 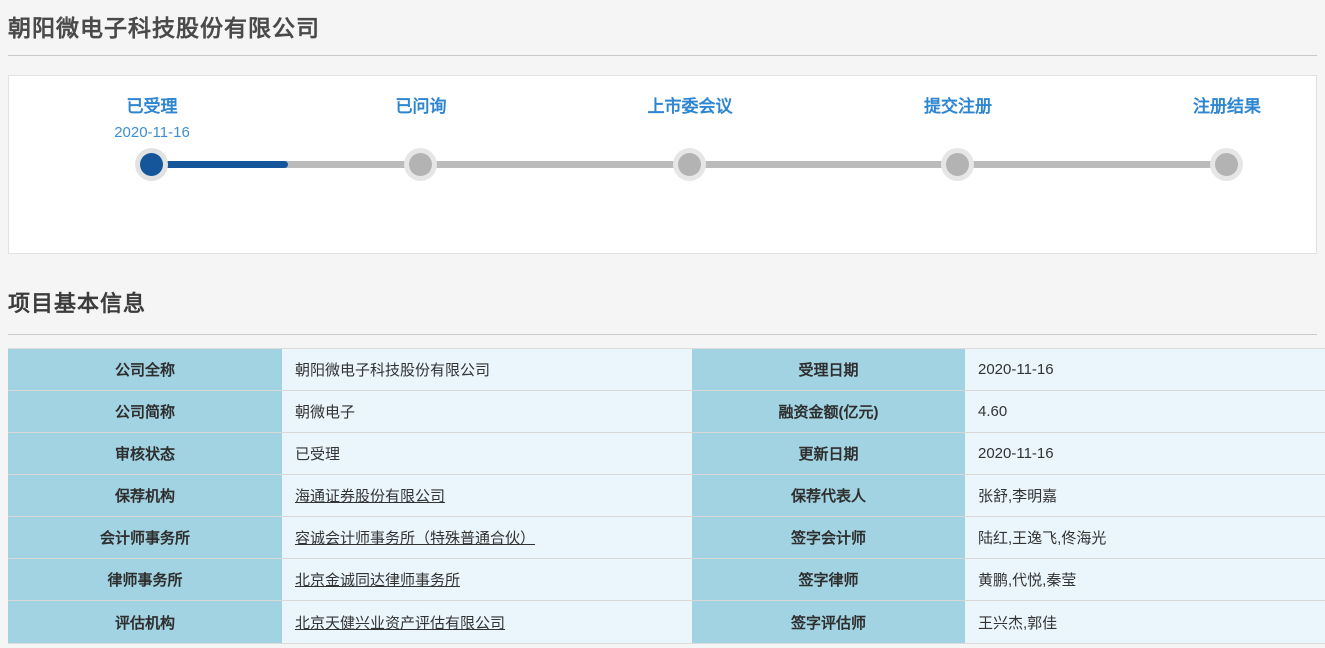 I want to click on field-label-accounting-firm: 会计师事务所, so click(x=145, y=537).